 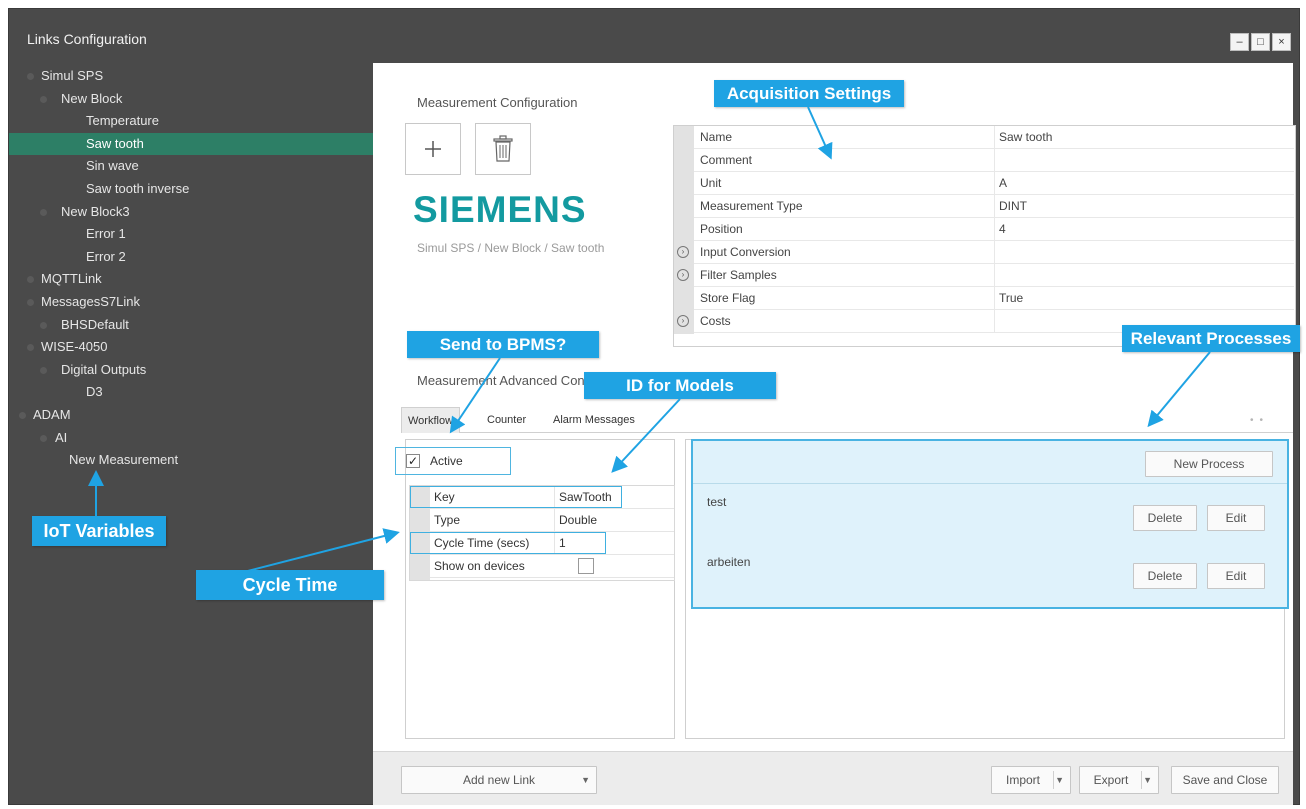 What do you see at coordinates (191, 76) in the screenshot?
I see `tree-item-simul-sps: Simul SPS` at bounding box center [191, 76].